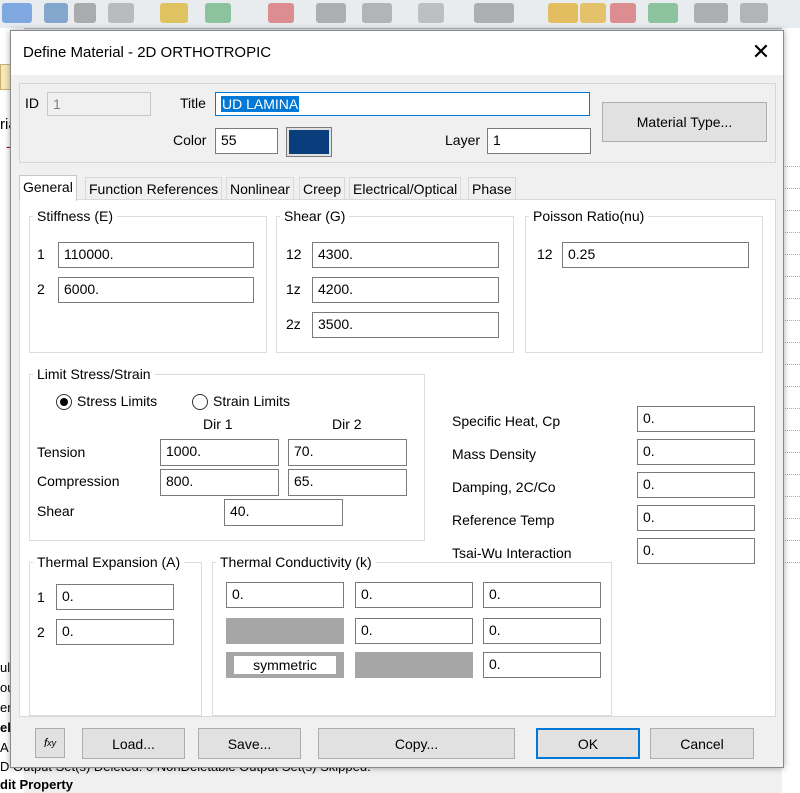 This screenshot has height=793, width=800. I want to click on shear-1z-label: 1z, so click(293, 289).